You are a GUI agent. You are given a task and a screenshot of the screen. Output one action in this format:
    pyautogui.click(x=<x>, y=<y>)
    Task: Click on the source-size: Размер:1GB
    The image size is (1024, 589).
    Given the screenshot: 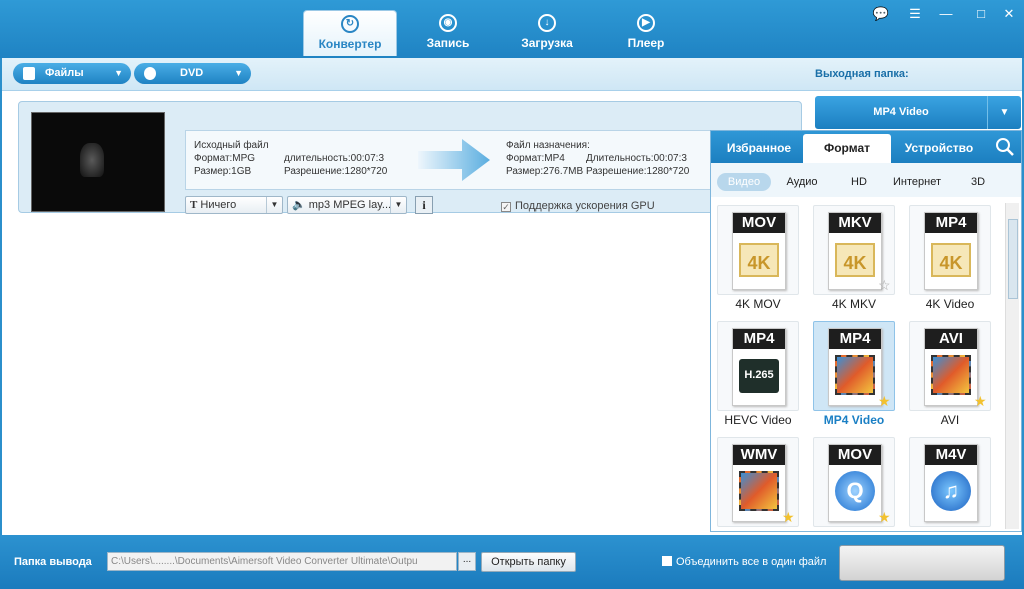 What is the action you would take?
    pyautogui.click(x=223, y=171)
    